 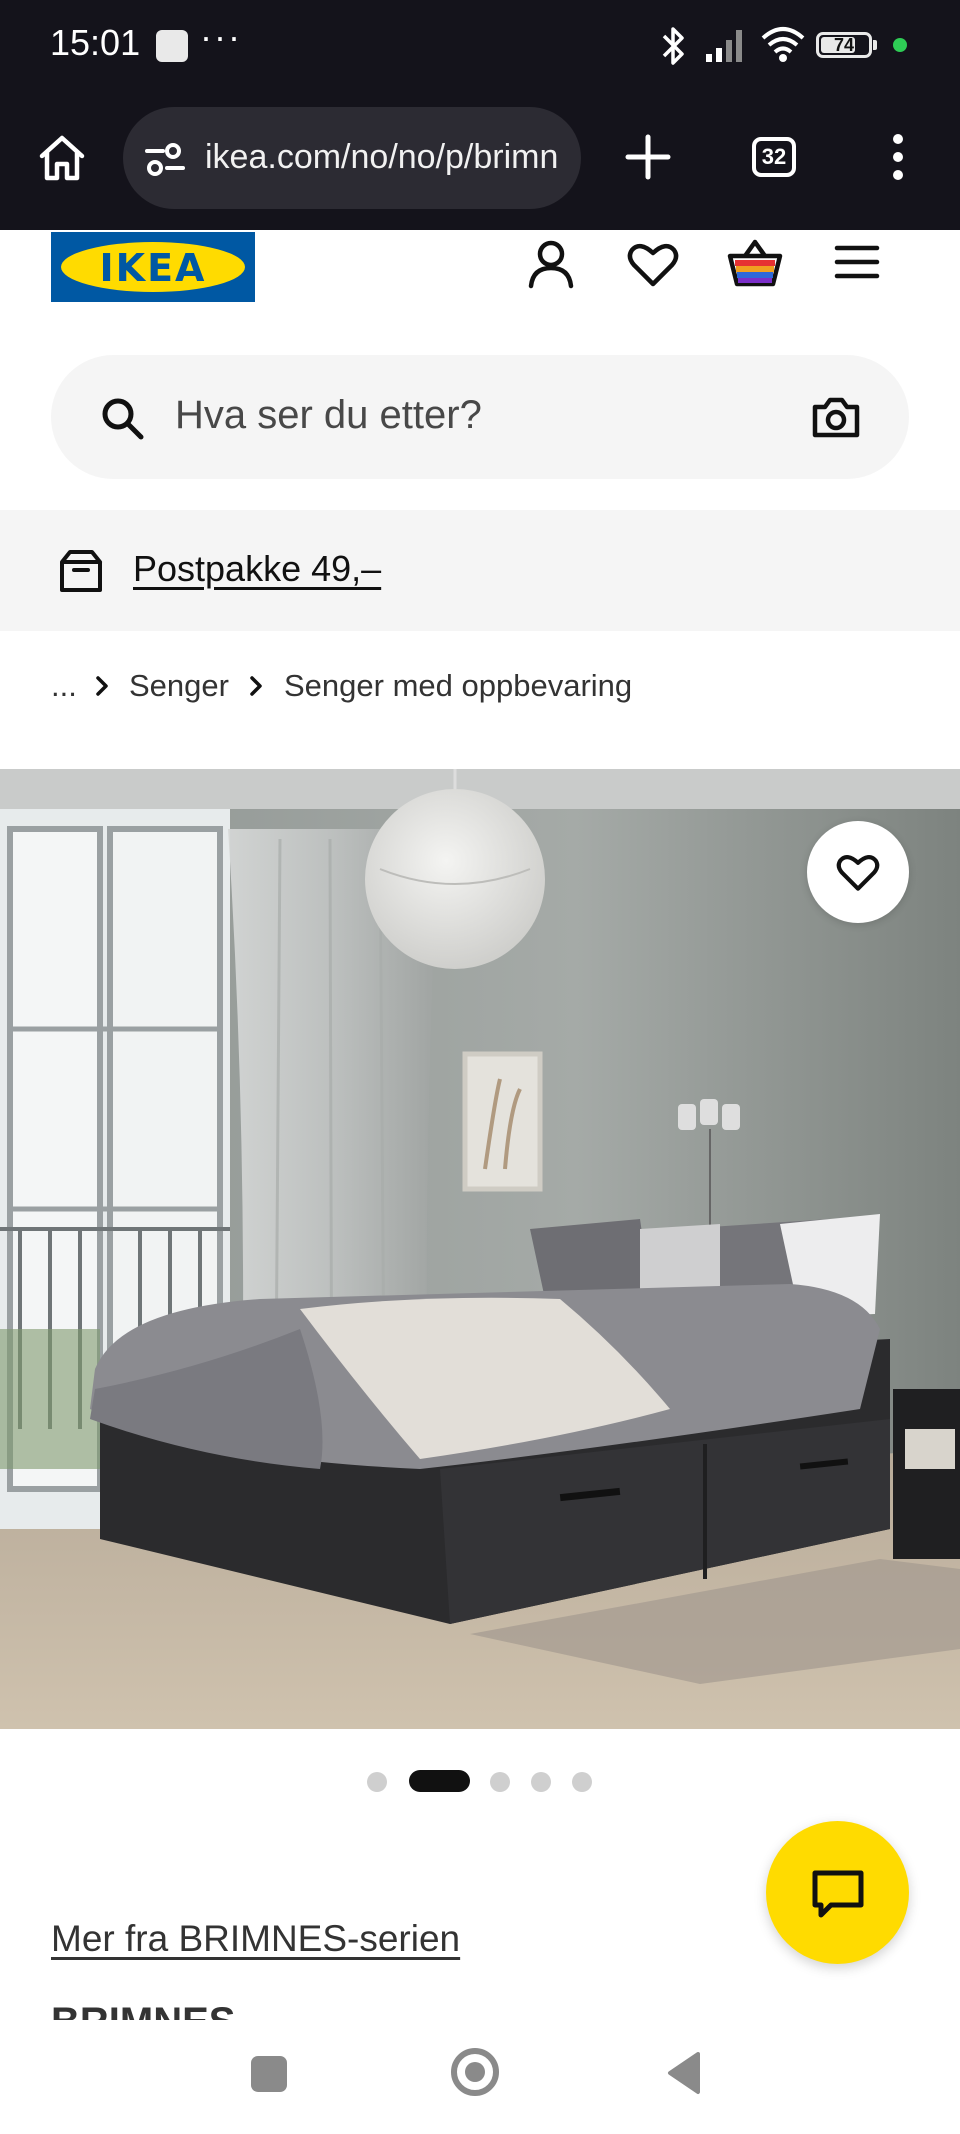 I want to click on search-bar: Hva ser du etter?, so click(x=480, y=417).